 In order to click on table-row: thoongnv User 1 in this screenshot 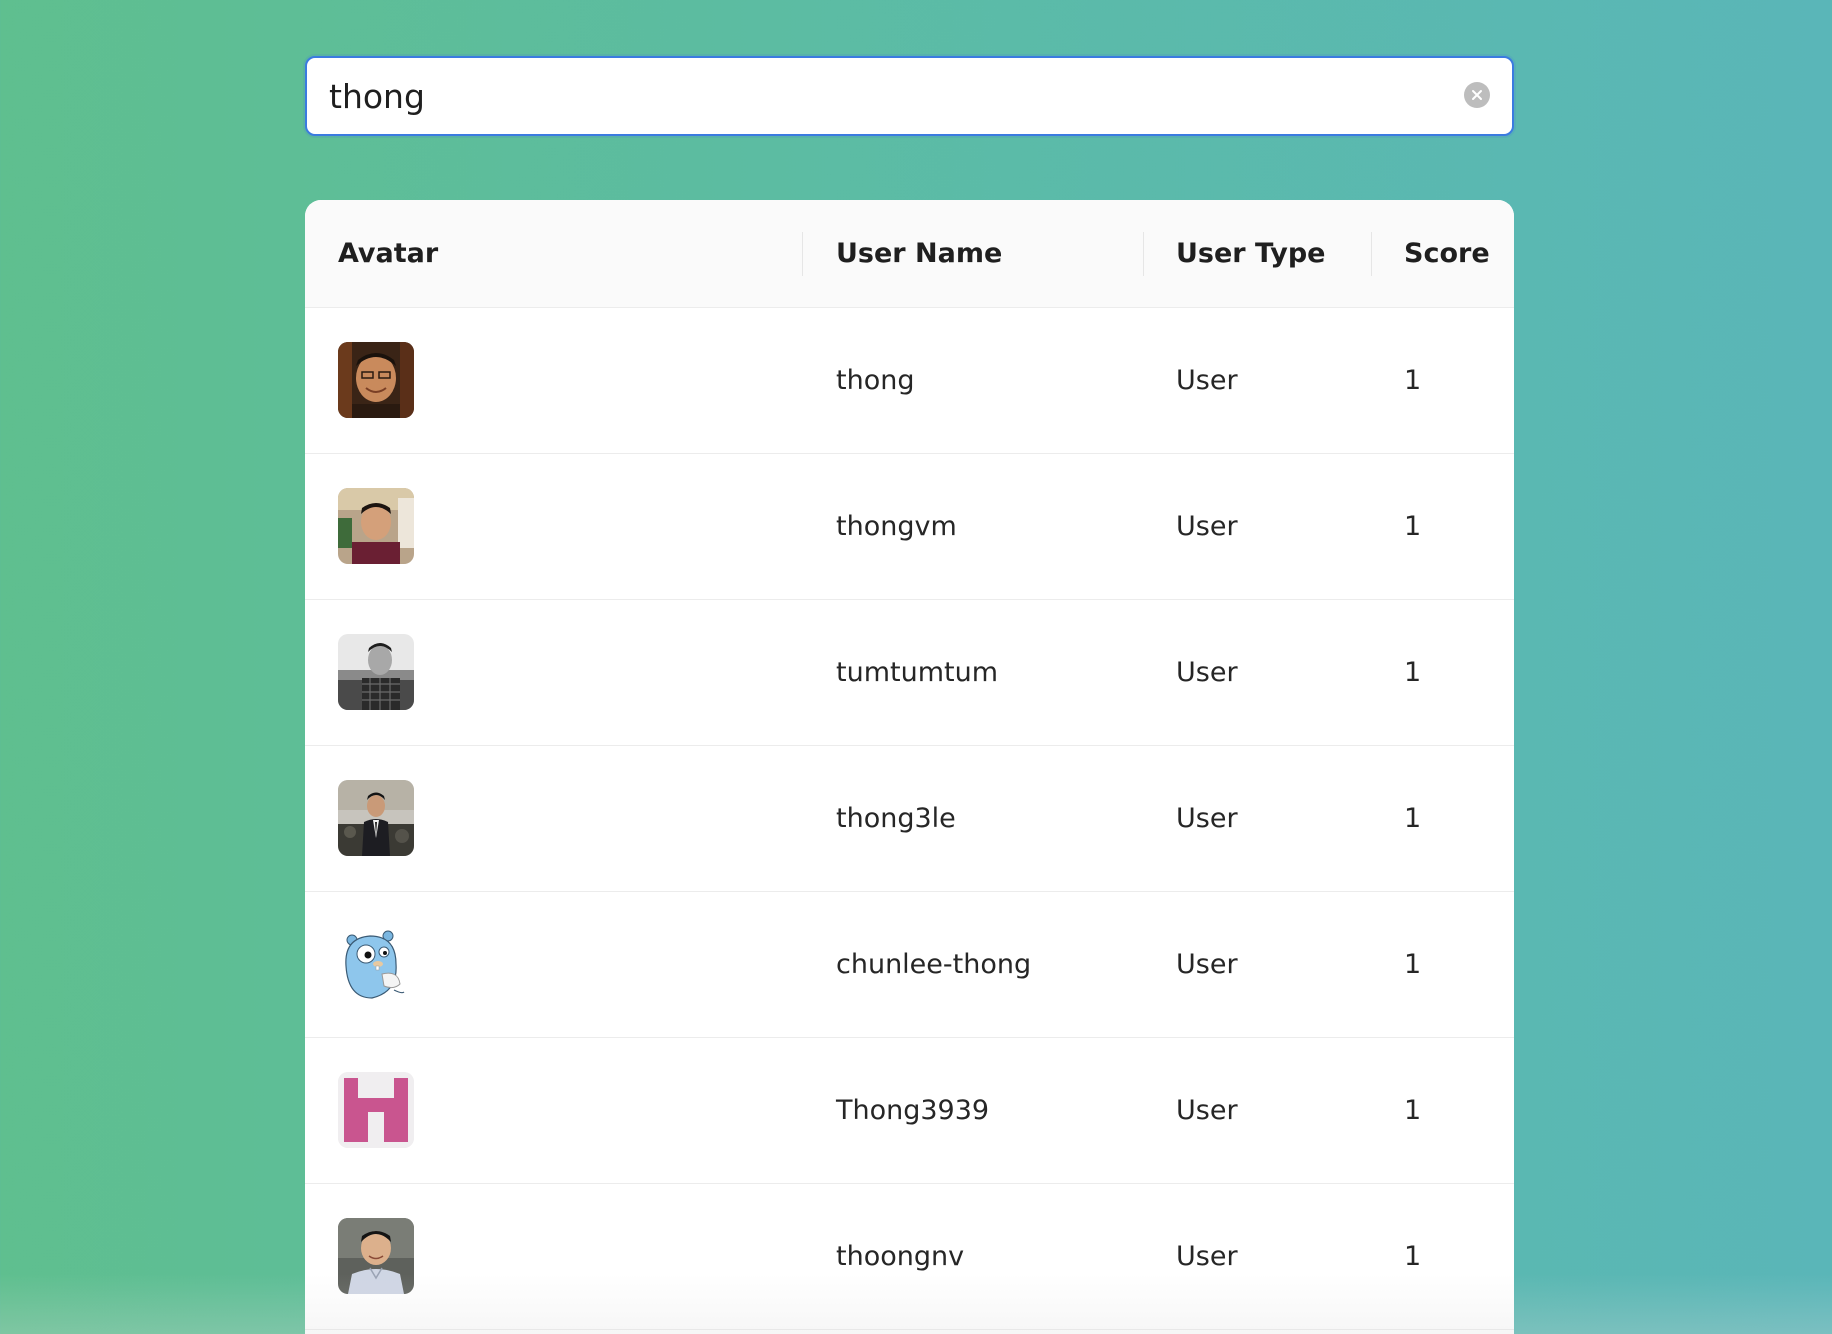, I will do `click(909, 1257)`.